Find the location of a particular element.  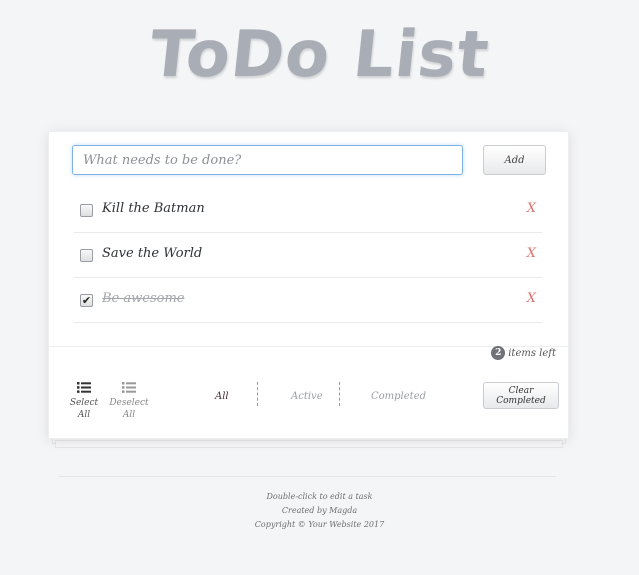

card-stack-layer is located at coordinates (309, 444).